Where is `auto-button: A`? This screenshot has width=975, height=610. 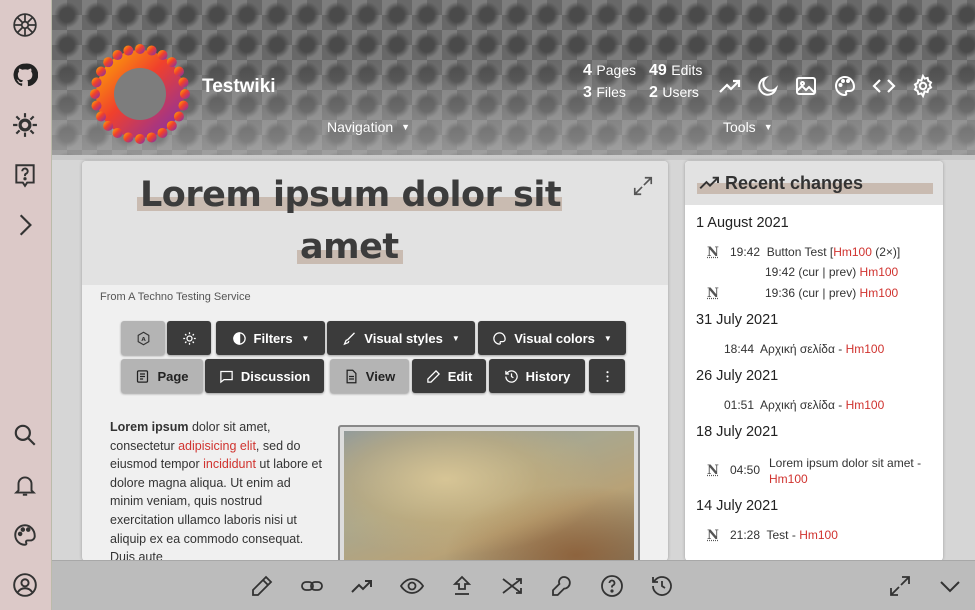 auto-button: A is located at coordinates (143, 338).